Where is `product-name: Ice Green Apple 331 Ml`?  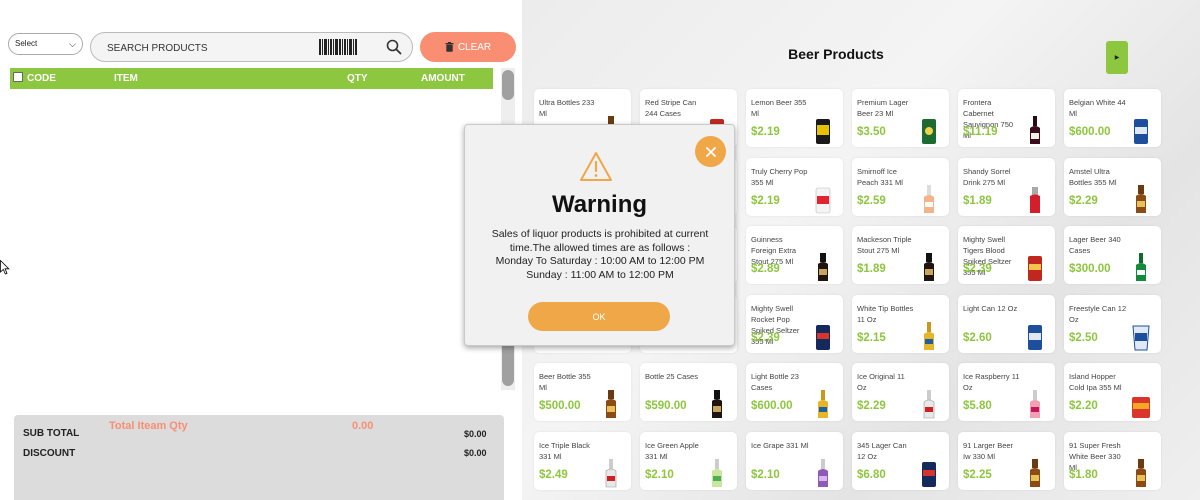 product-name: Ice Green Apple 331 Ml is located at coordinates (672, 450).